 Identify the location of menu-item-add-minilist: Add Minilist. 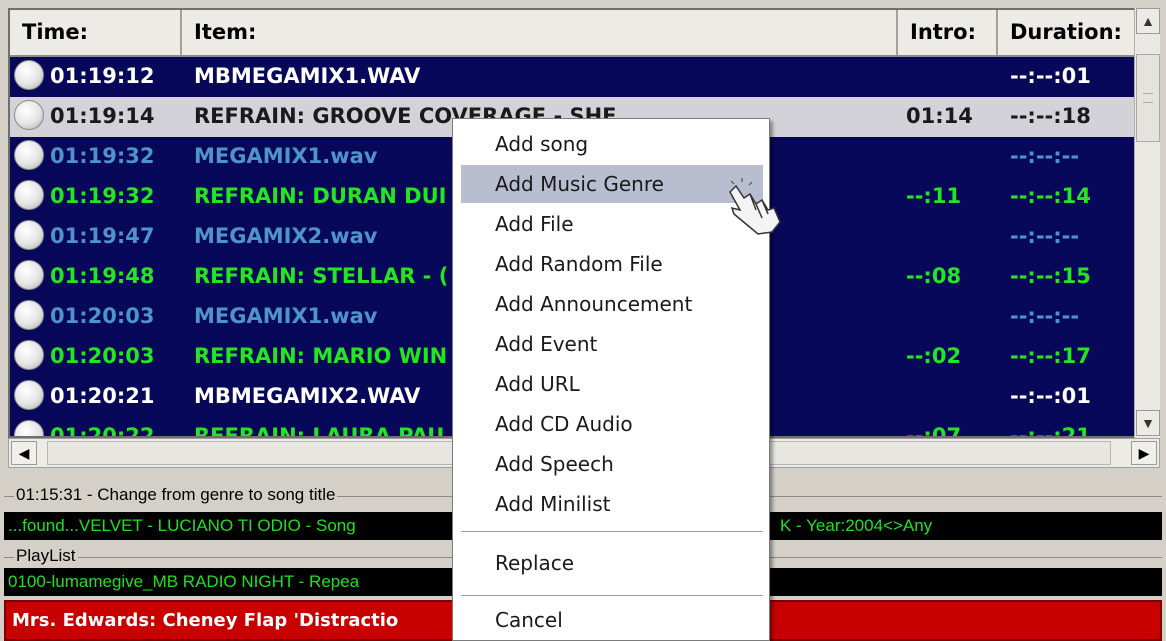
(612, 504).